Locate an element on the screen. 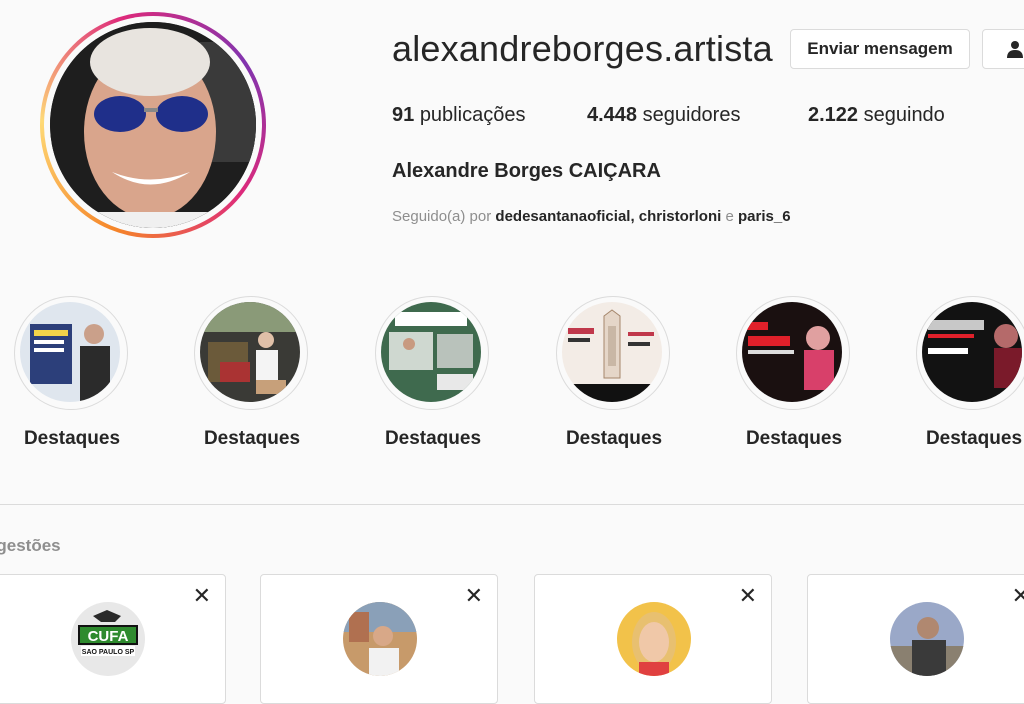 The width and height of the screenshot is (1024, 704). profile-full-name: Alexandre Borges CAIÇARA is located at coordinates (526, 171).